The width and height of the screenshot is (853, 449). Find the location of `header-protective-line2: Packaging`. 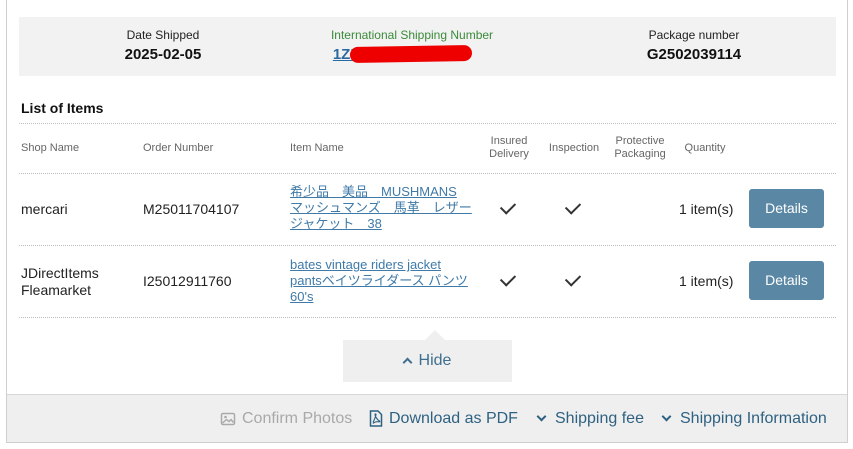

header-protective-line2: Packaging is located at coordinates (640, 154).